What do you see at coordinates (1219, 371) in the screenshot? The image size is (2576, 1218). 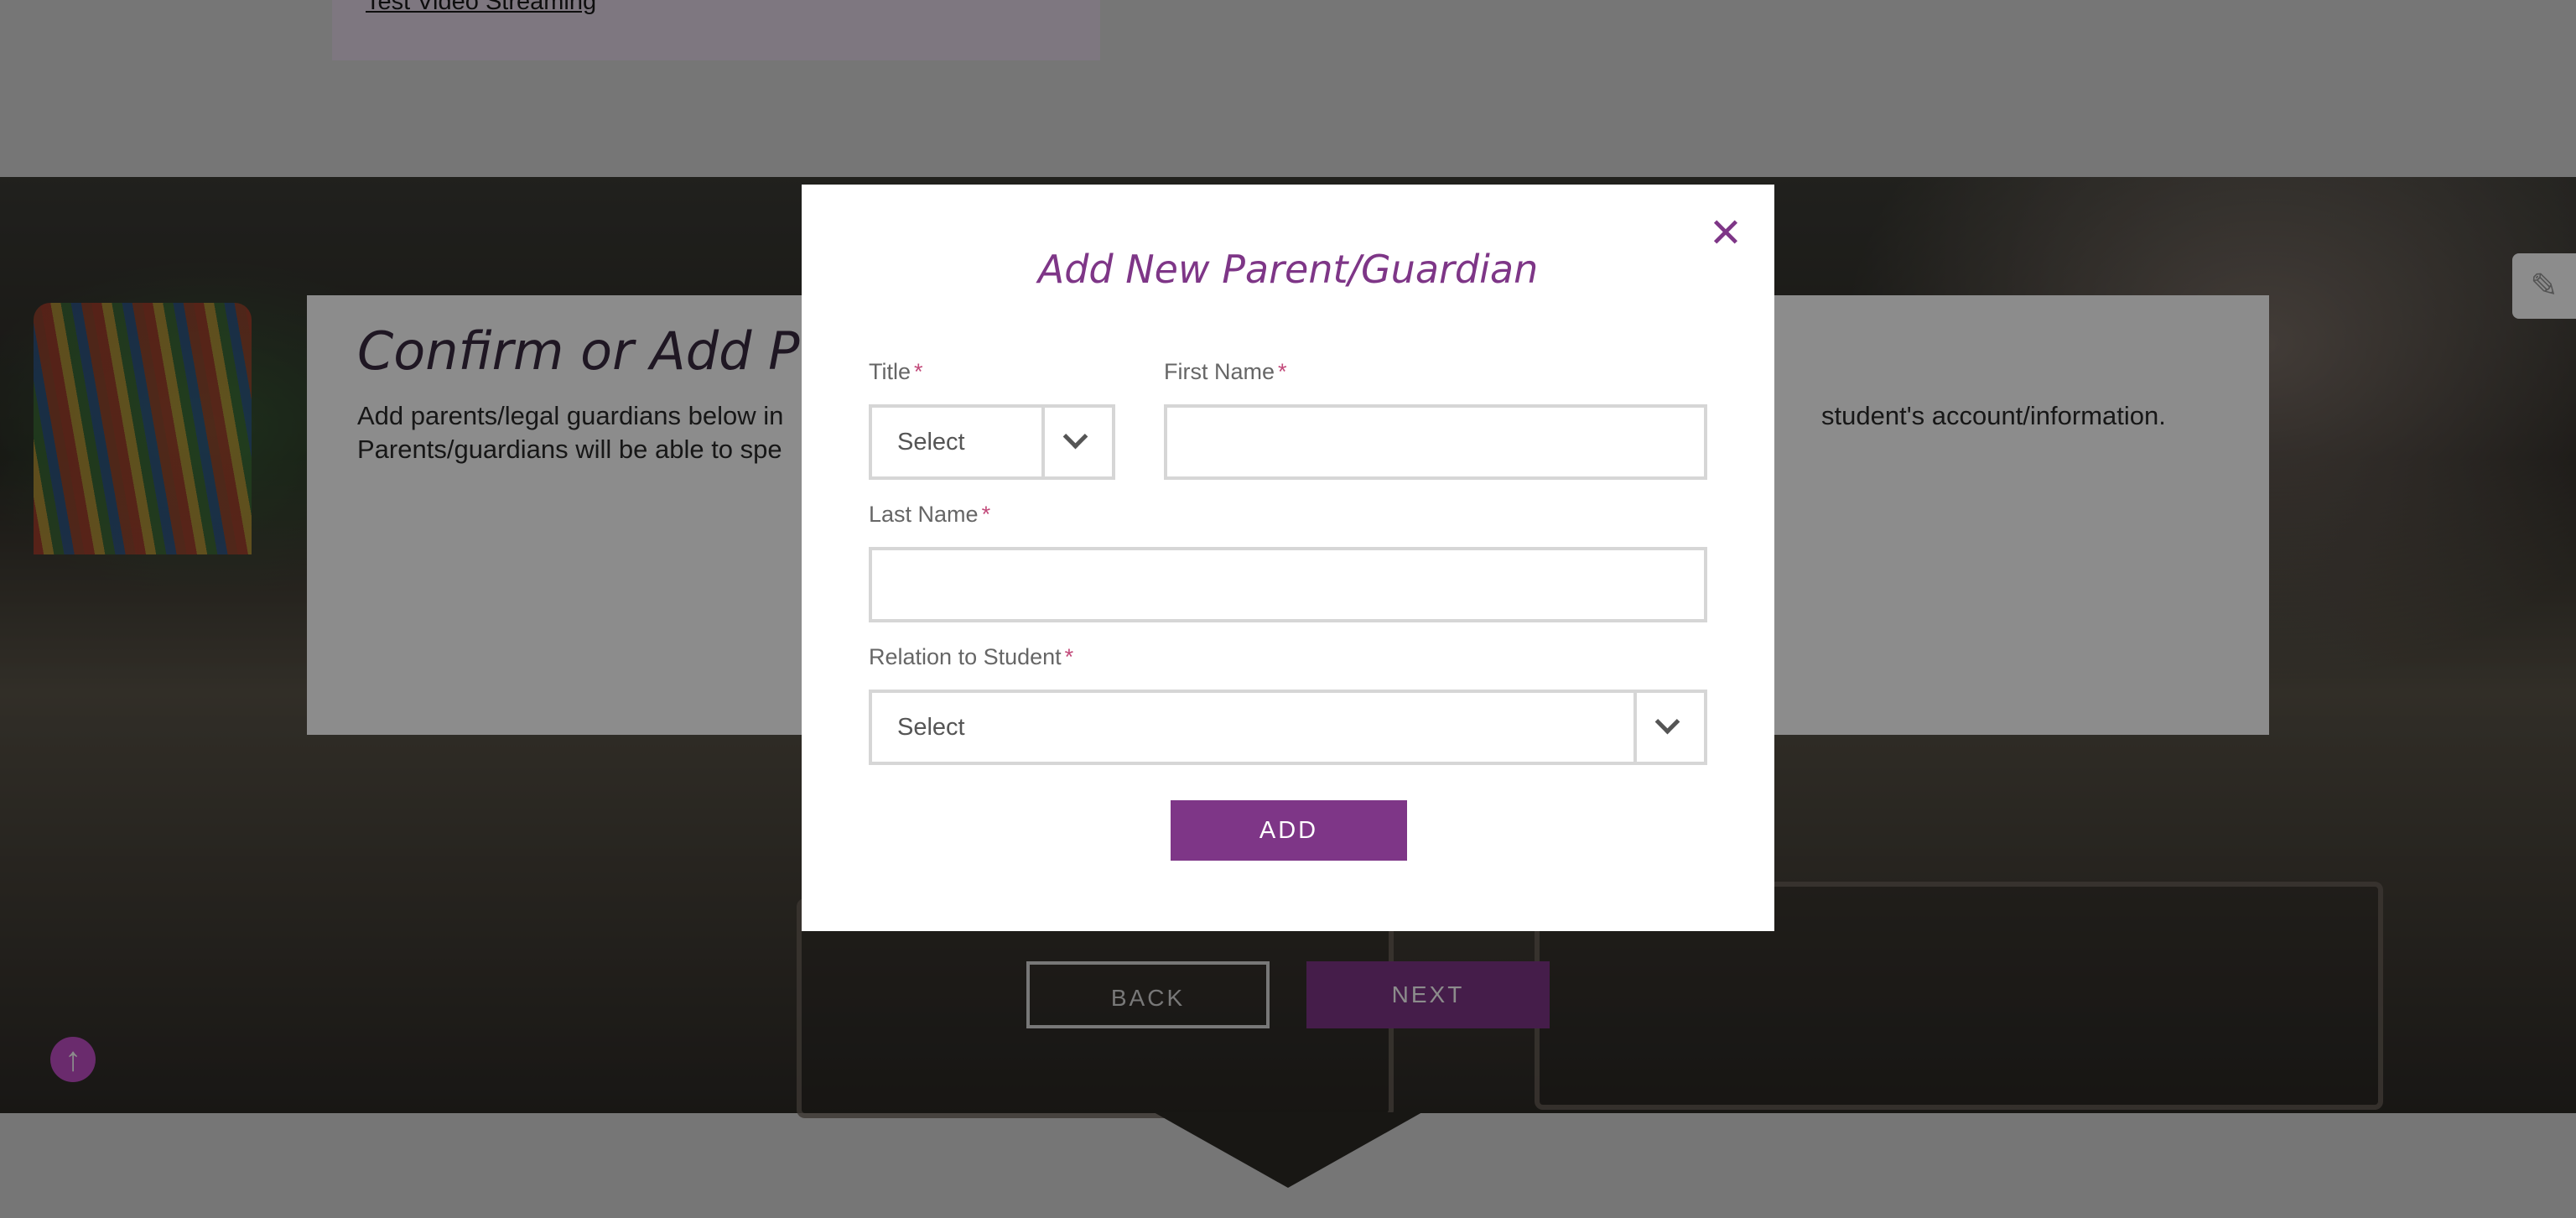 I see `first-name-label-text: First Name` at bounding box center [1219, 371].